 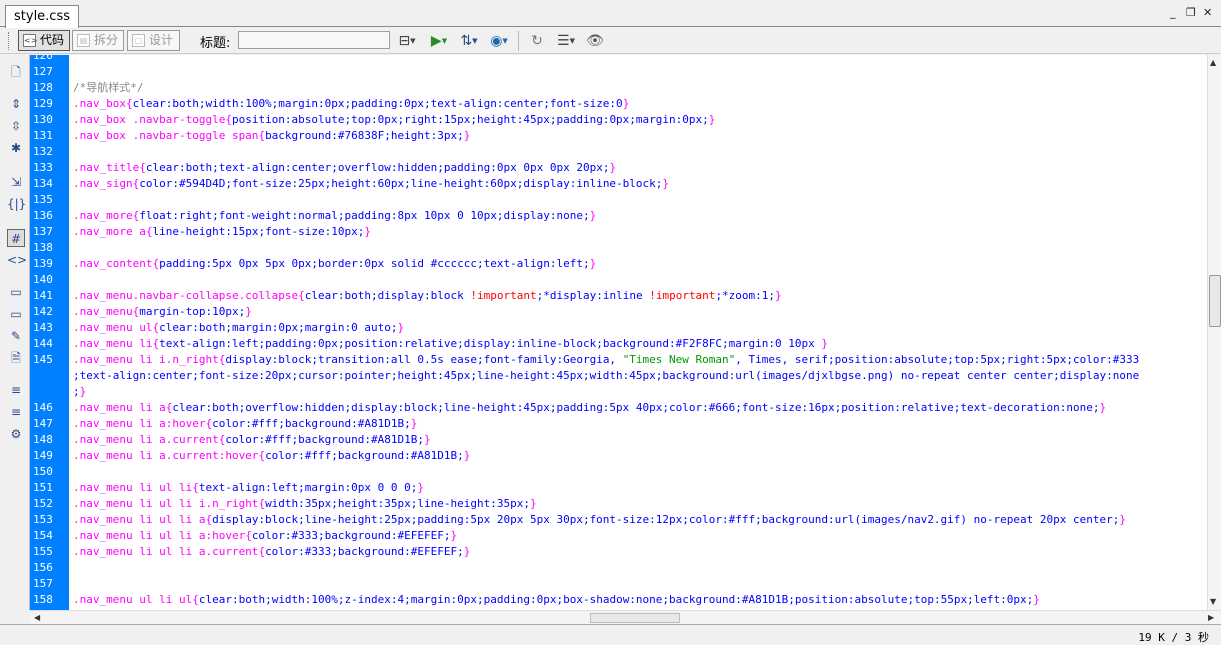 What do you see at coordinates (17, 260) in the screenshot?
I see `highlight-invalid-code-icon: <>` at bounding box center [17, 260].